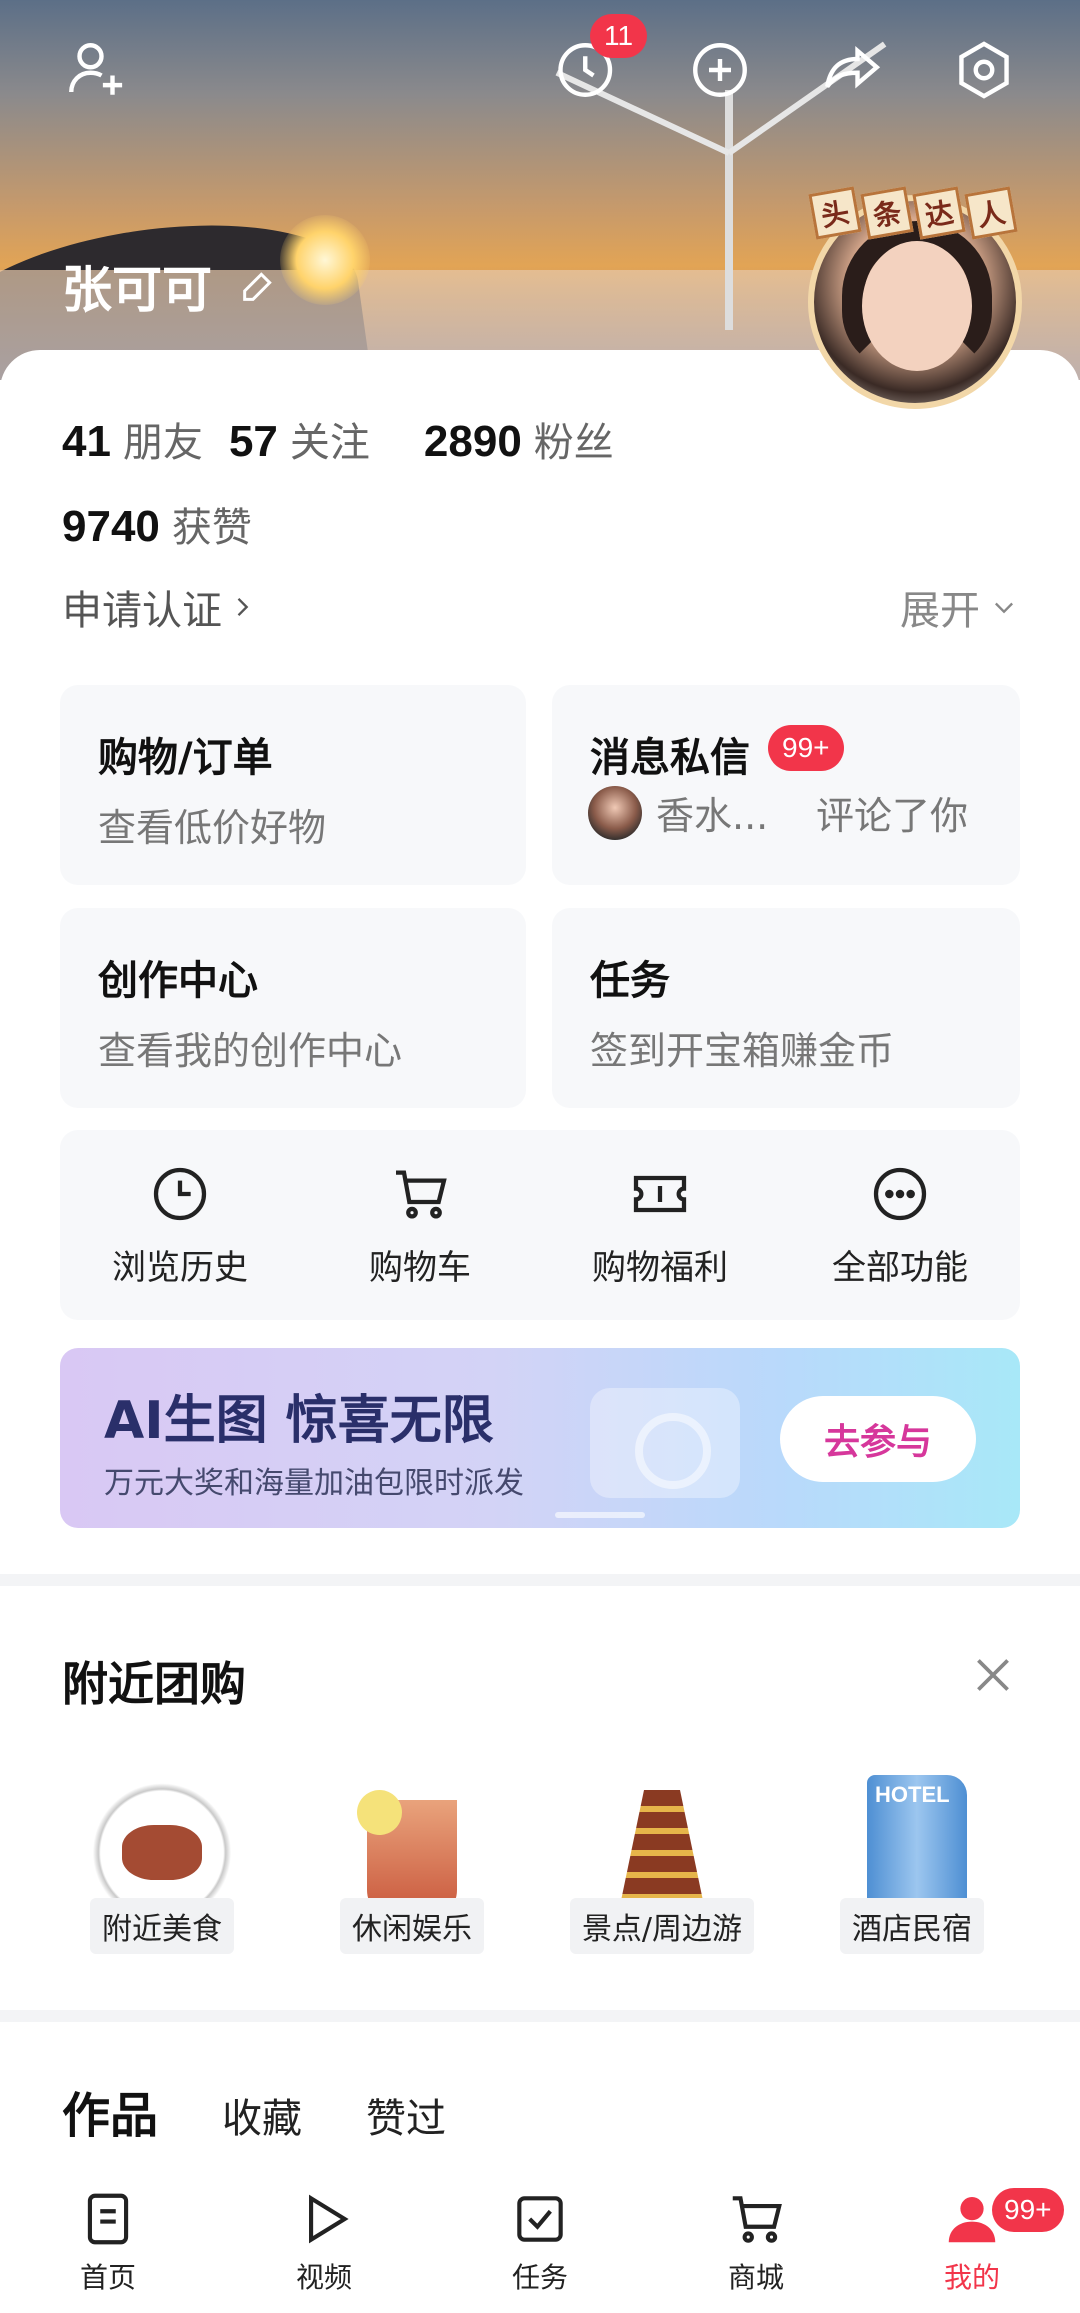  Describe the element at coordinates (170, 286) in the screenshot. I see `profile-name: 张可可` at that location.